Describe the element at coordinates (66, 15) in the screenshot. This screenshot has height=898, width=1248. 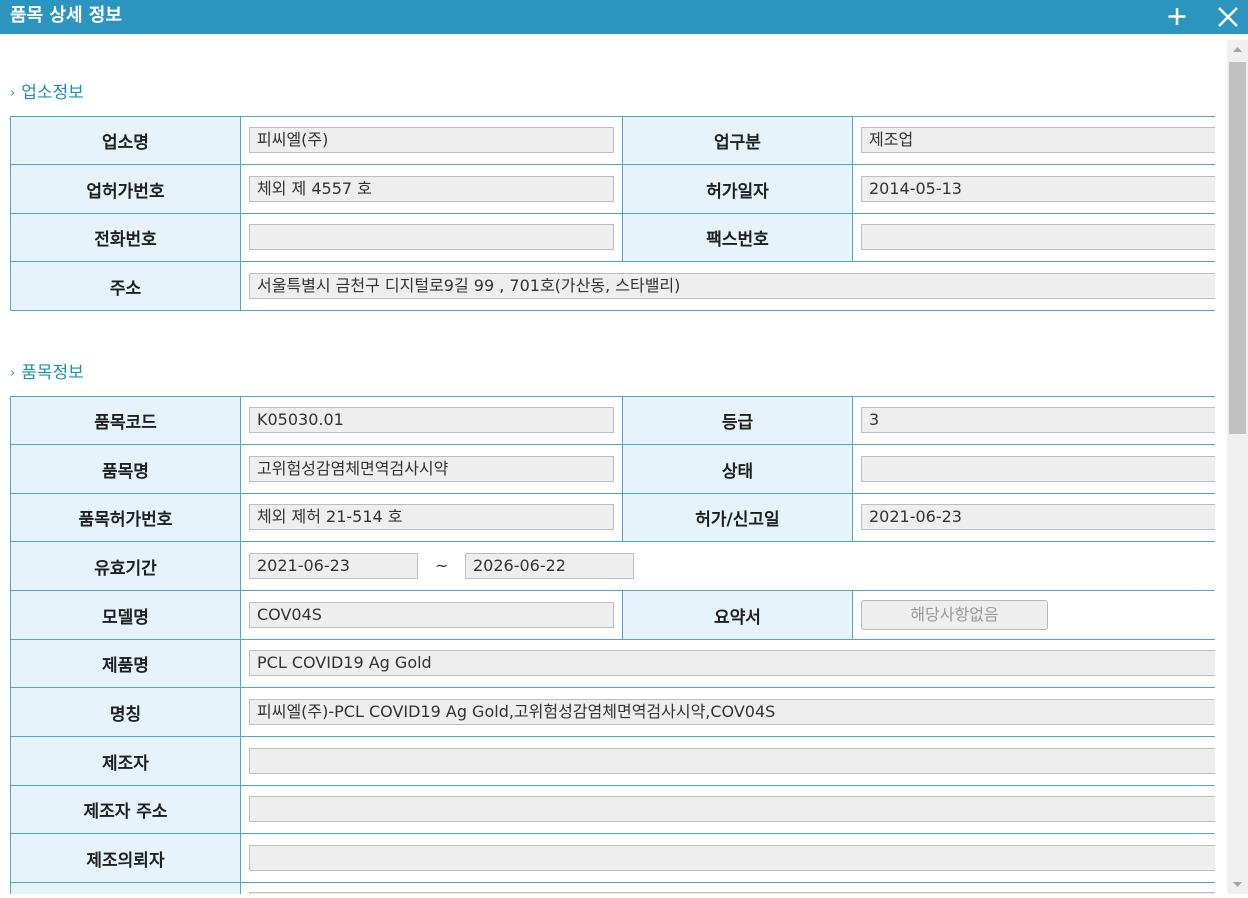
I see `window-title: 품목 상세 정보` at that location.